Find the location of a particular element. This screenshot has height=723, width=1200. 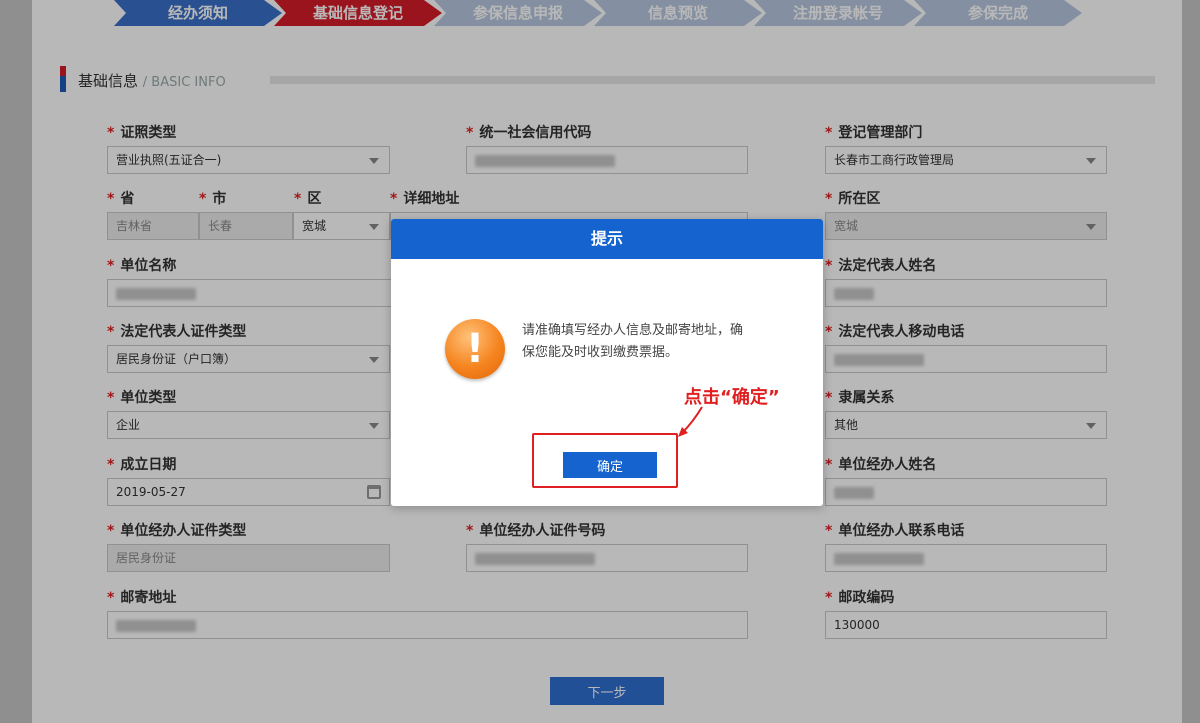

dialog-title: 提示 is located at coordinates (607, 239).